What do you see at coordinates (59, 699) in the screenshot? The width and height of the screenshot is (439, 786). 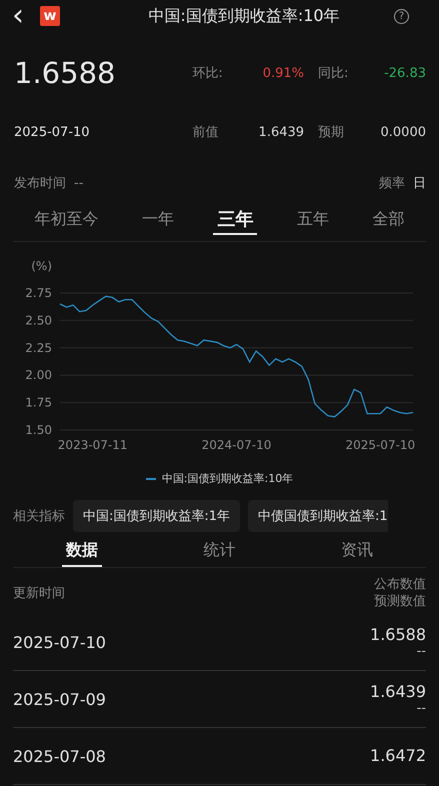 I see `table-cell: 2025-07-09` at bounding box center [59, 699].